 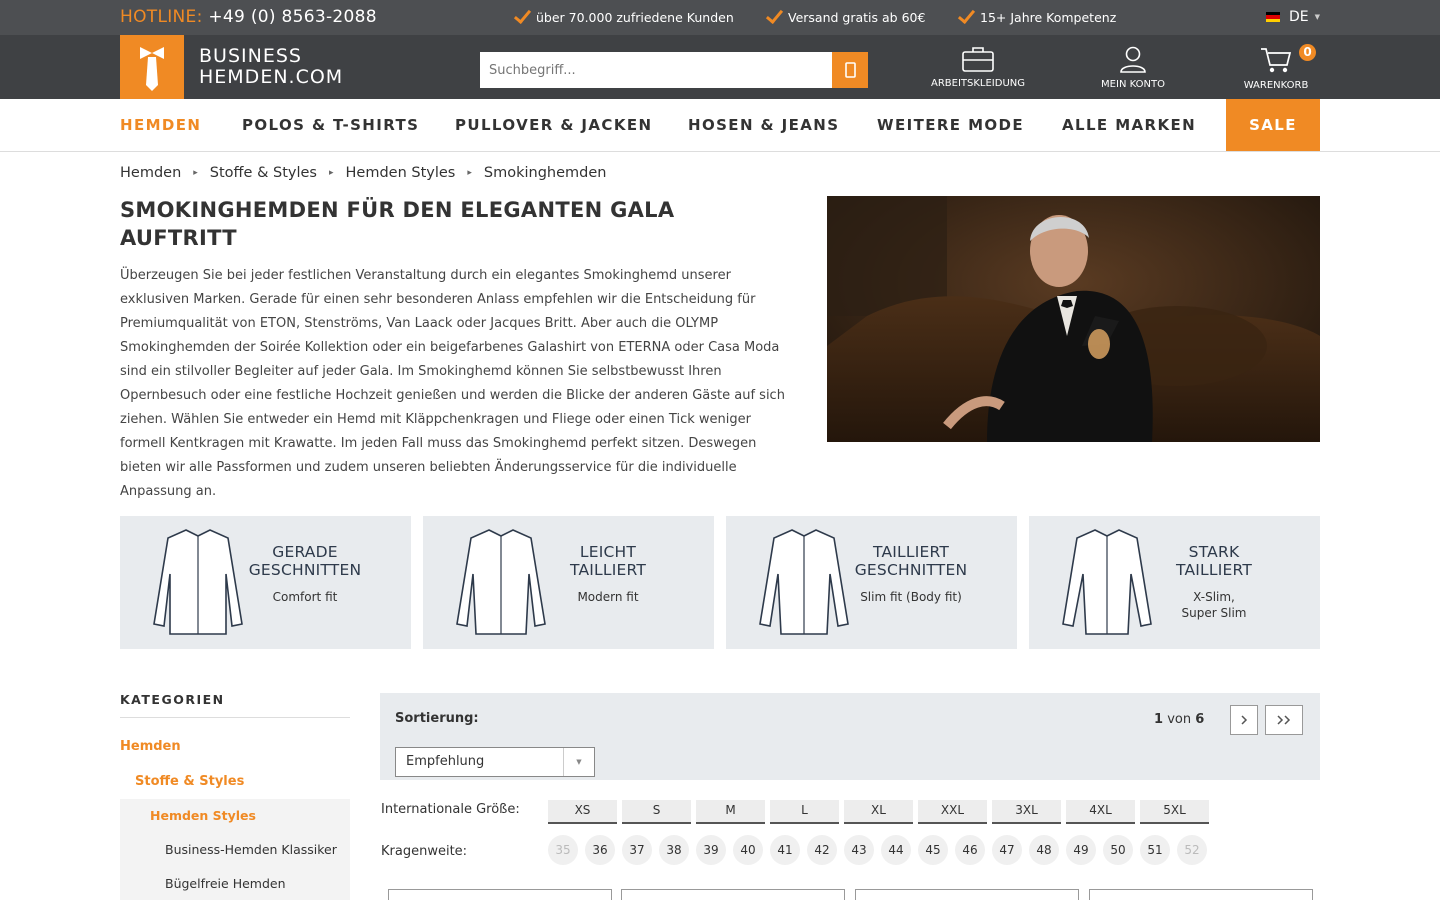 I want to click on usp-shipping: Versand gratis ab 60€, so click(x=845, y=15).